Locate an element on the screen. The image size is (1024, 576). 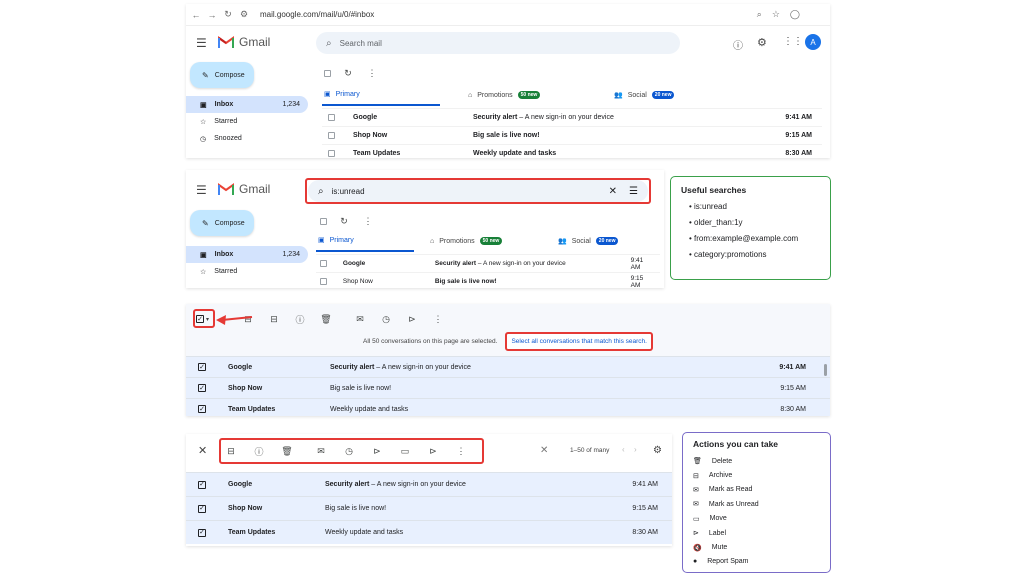
action-item: ✉ Mark as Read is located at coordinates (723, 490).